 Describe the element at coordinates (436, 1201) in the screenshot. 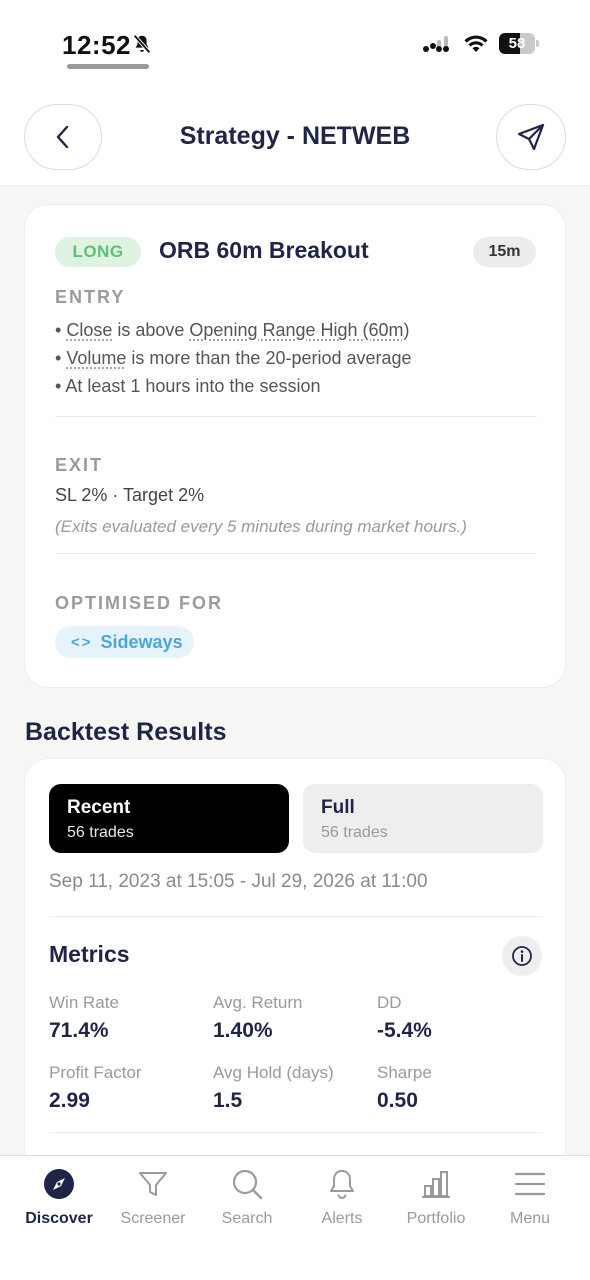

I see `nav-portfolio: Portfolio` at that location.